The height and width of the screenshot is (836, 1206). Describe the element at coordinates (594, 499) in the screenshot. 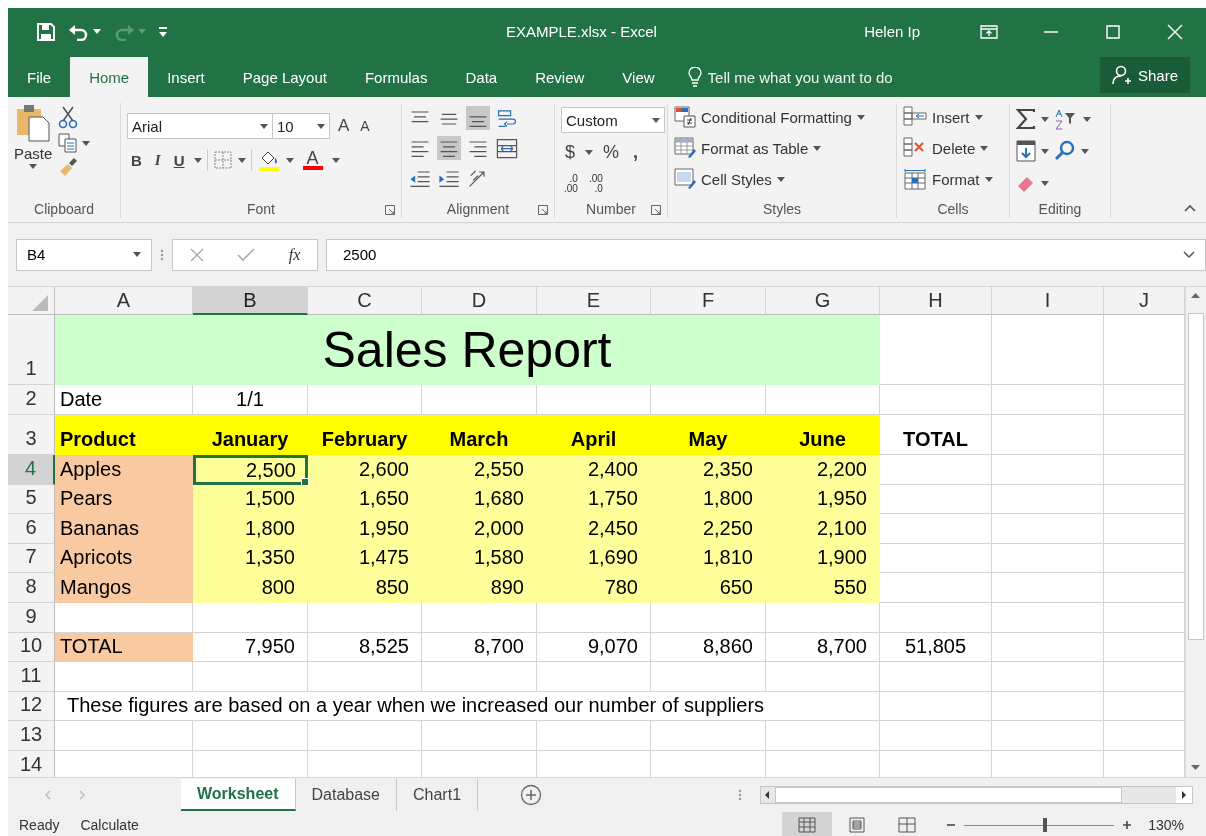

I see `table-cell: 1,750` at that location.